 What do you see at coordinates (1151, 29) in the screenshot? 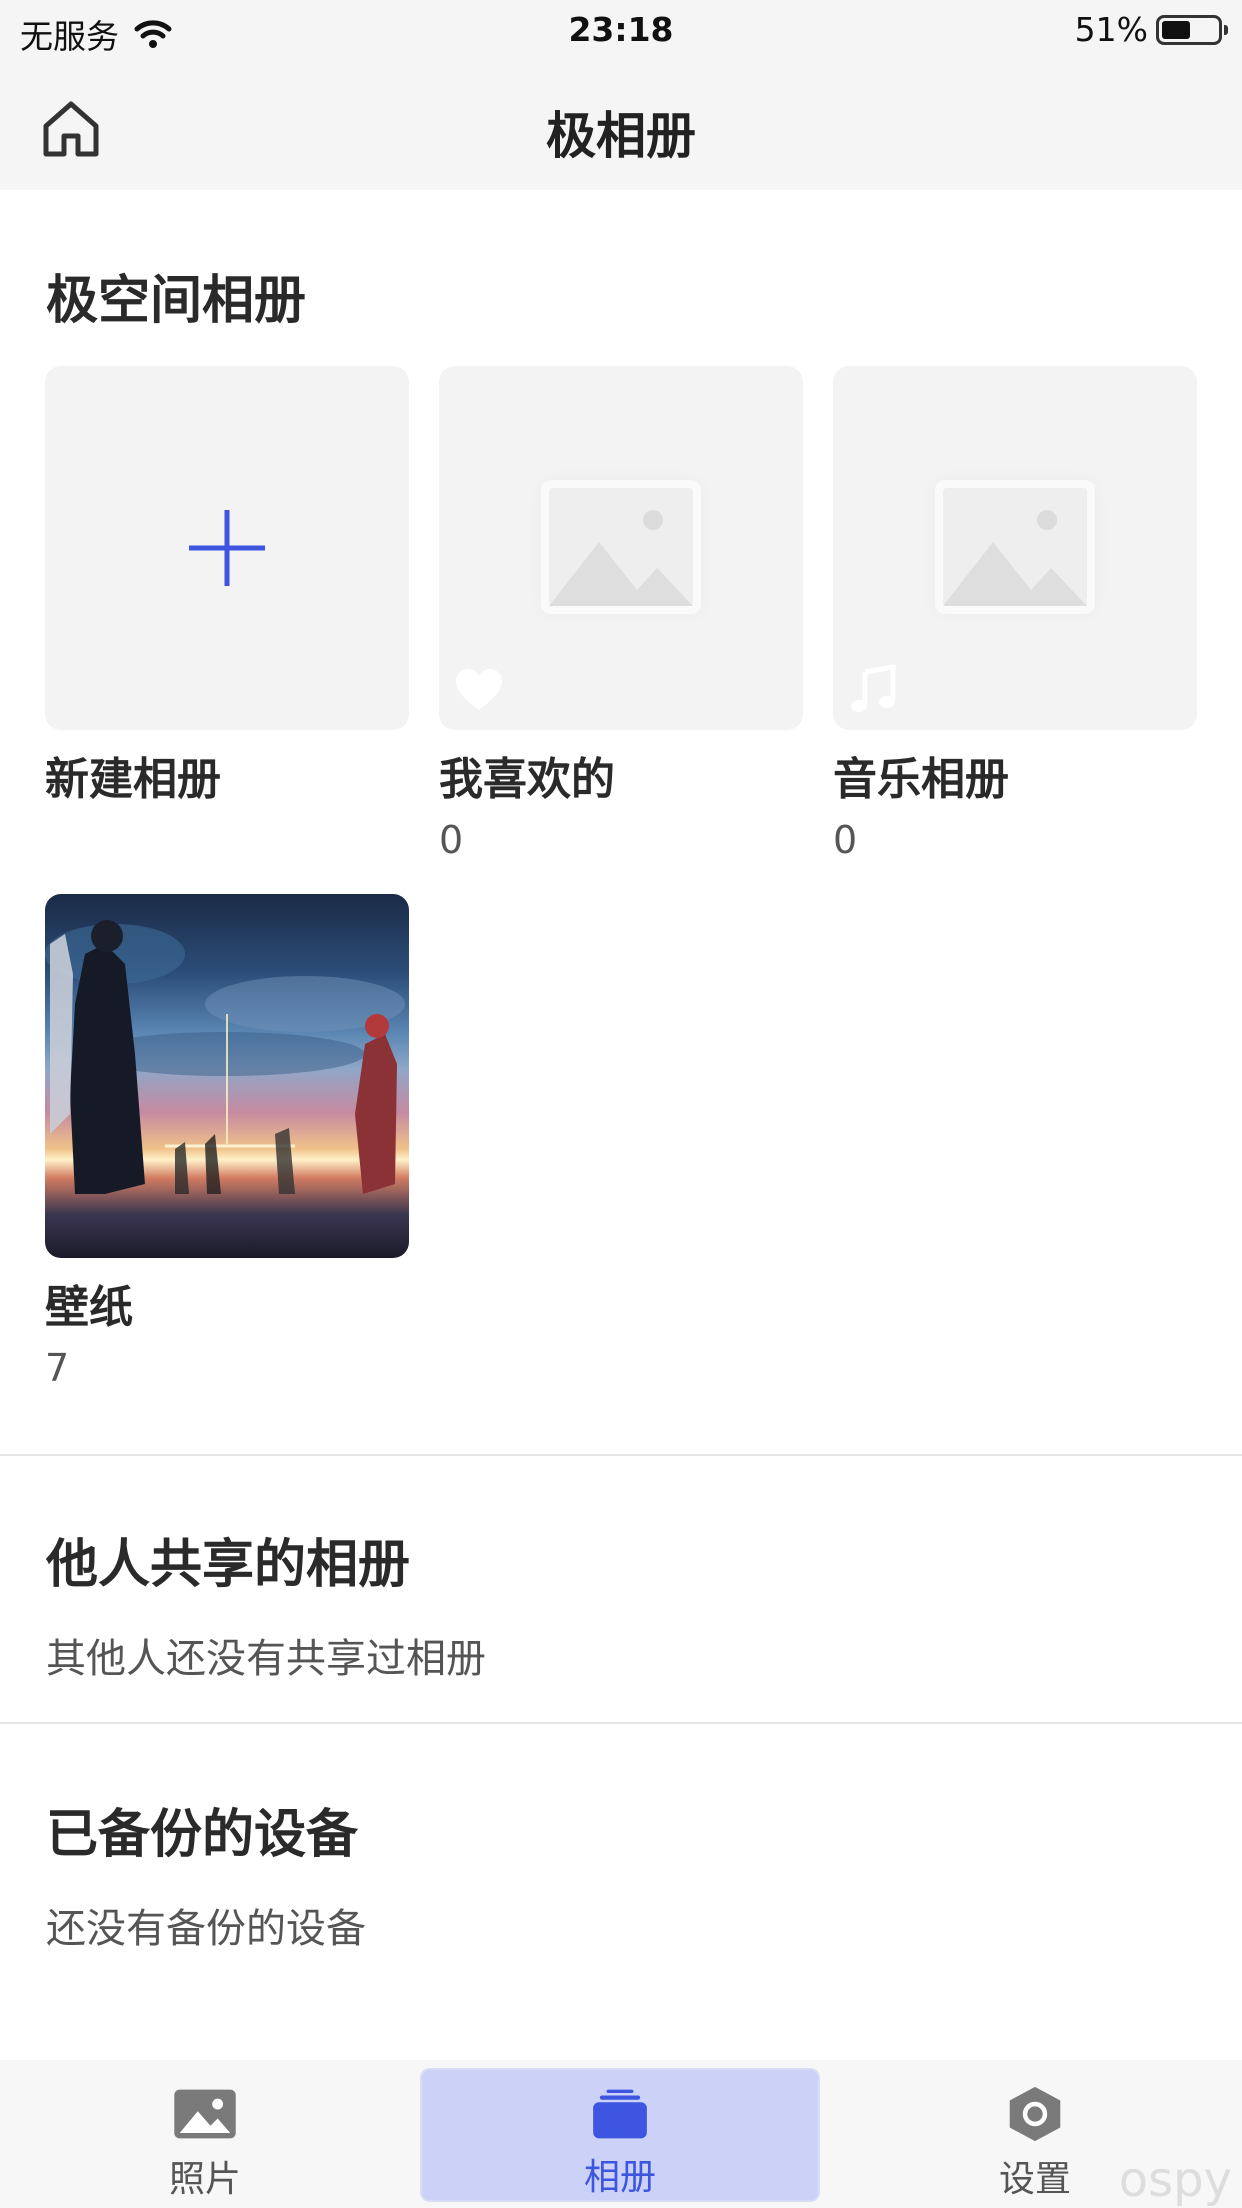
I see `status-right: 51%` at bounding box center [1151, 29].